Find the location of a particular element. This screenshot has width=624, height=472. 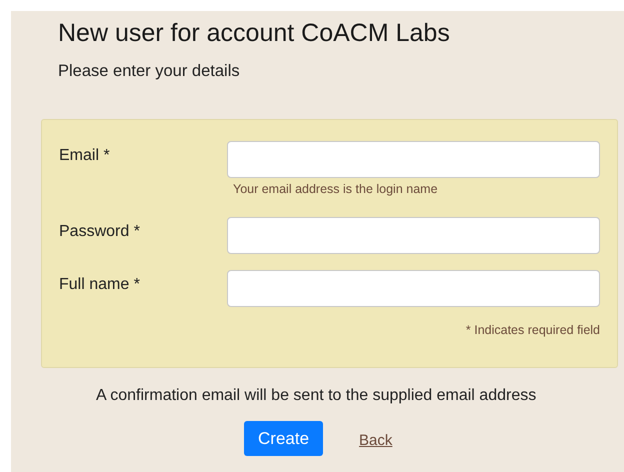

field-label: Password * is located at coordinates (99, 232).